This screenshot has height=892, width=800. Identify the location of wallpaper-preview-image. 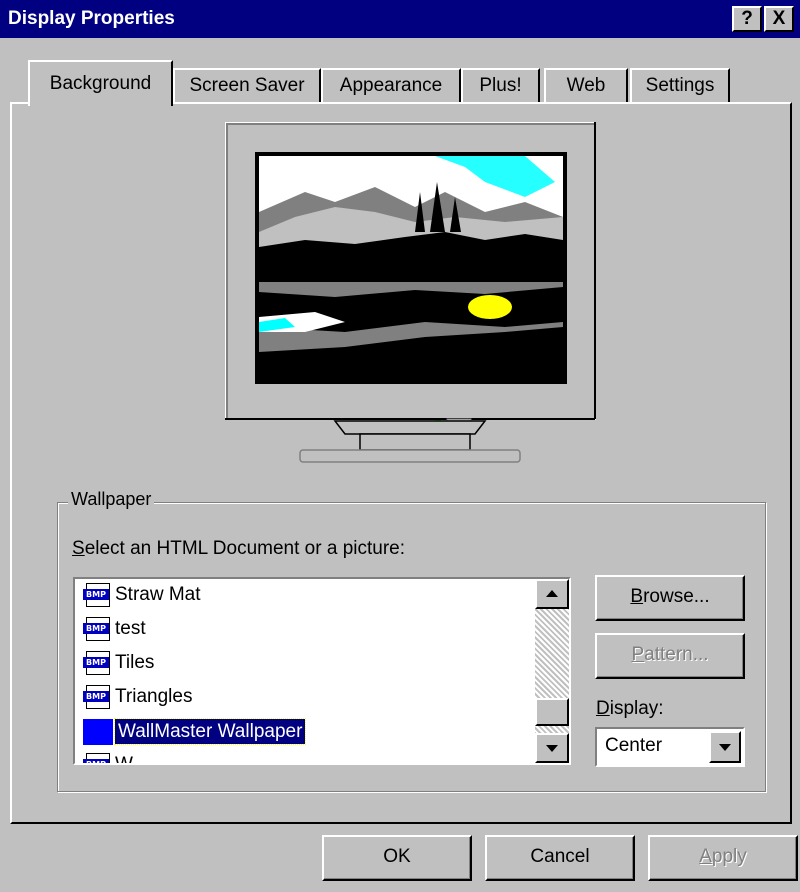
(411, 268).